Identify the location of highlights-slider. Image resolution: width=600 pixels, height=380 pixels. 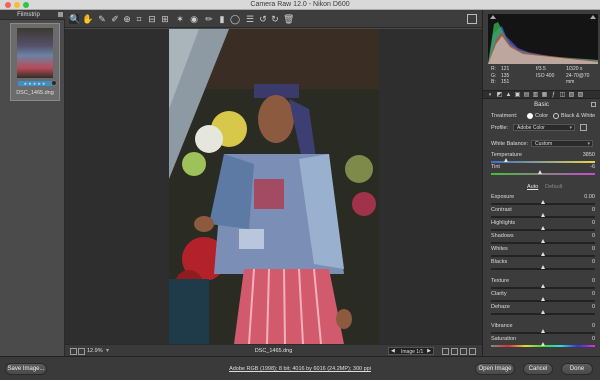
(543, 228).